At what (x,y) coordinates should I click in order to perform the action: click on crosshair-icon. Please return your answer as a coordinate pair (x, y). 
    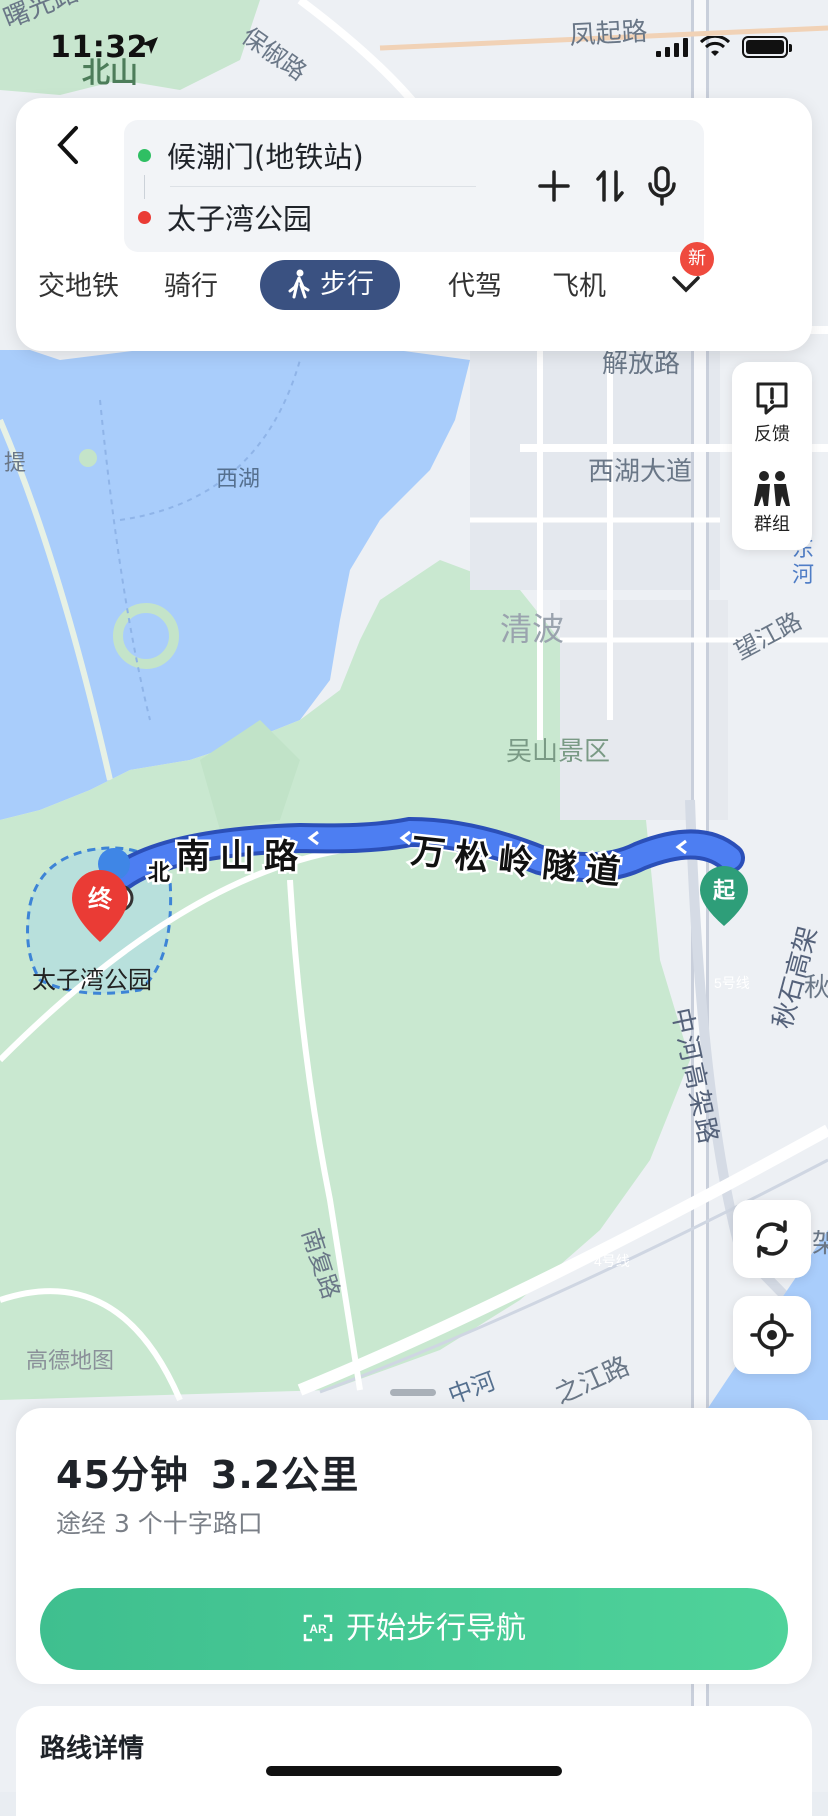
    Looking at the image, I should click on (772, 1335).